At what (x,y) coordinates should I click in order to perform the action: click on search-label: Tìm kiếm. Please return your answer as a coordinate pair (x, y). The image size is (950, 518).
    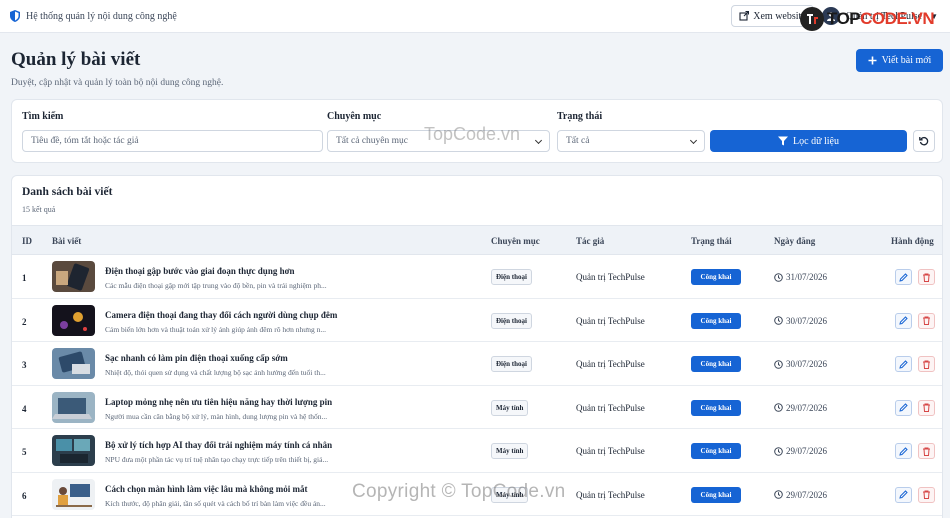
    Looking at the image, I should click on (43, 116).